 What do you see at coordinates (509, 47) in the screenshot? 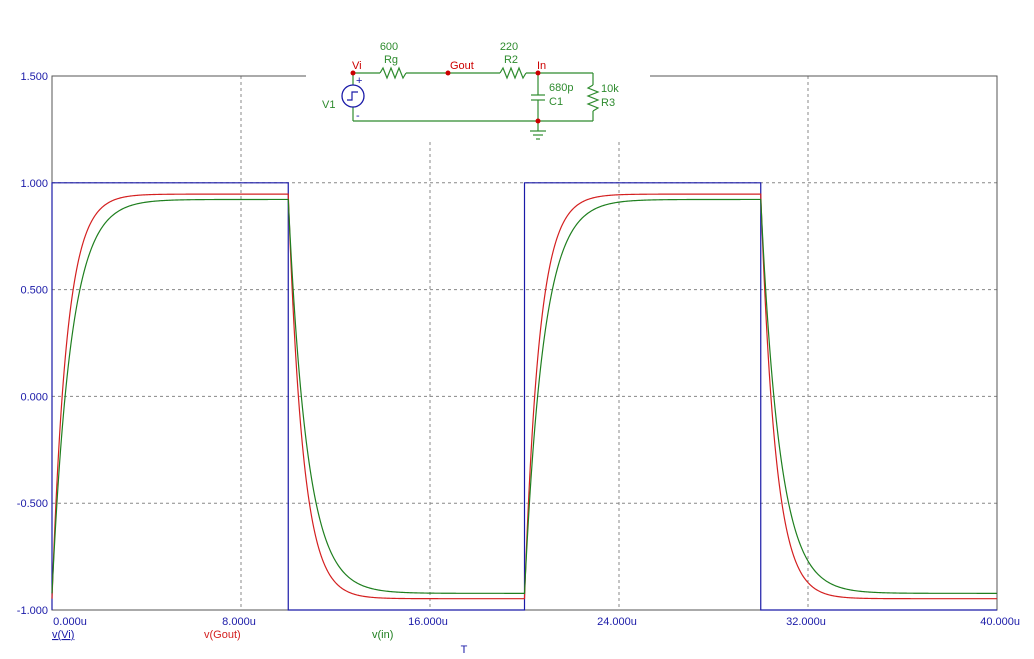
I see `r2-value: 220` at bounding box center [509, 47].